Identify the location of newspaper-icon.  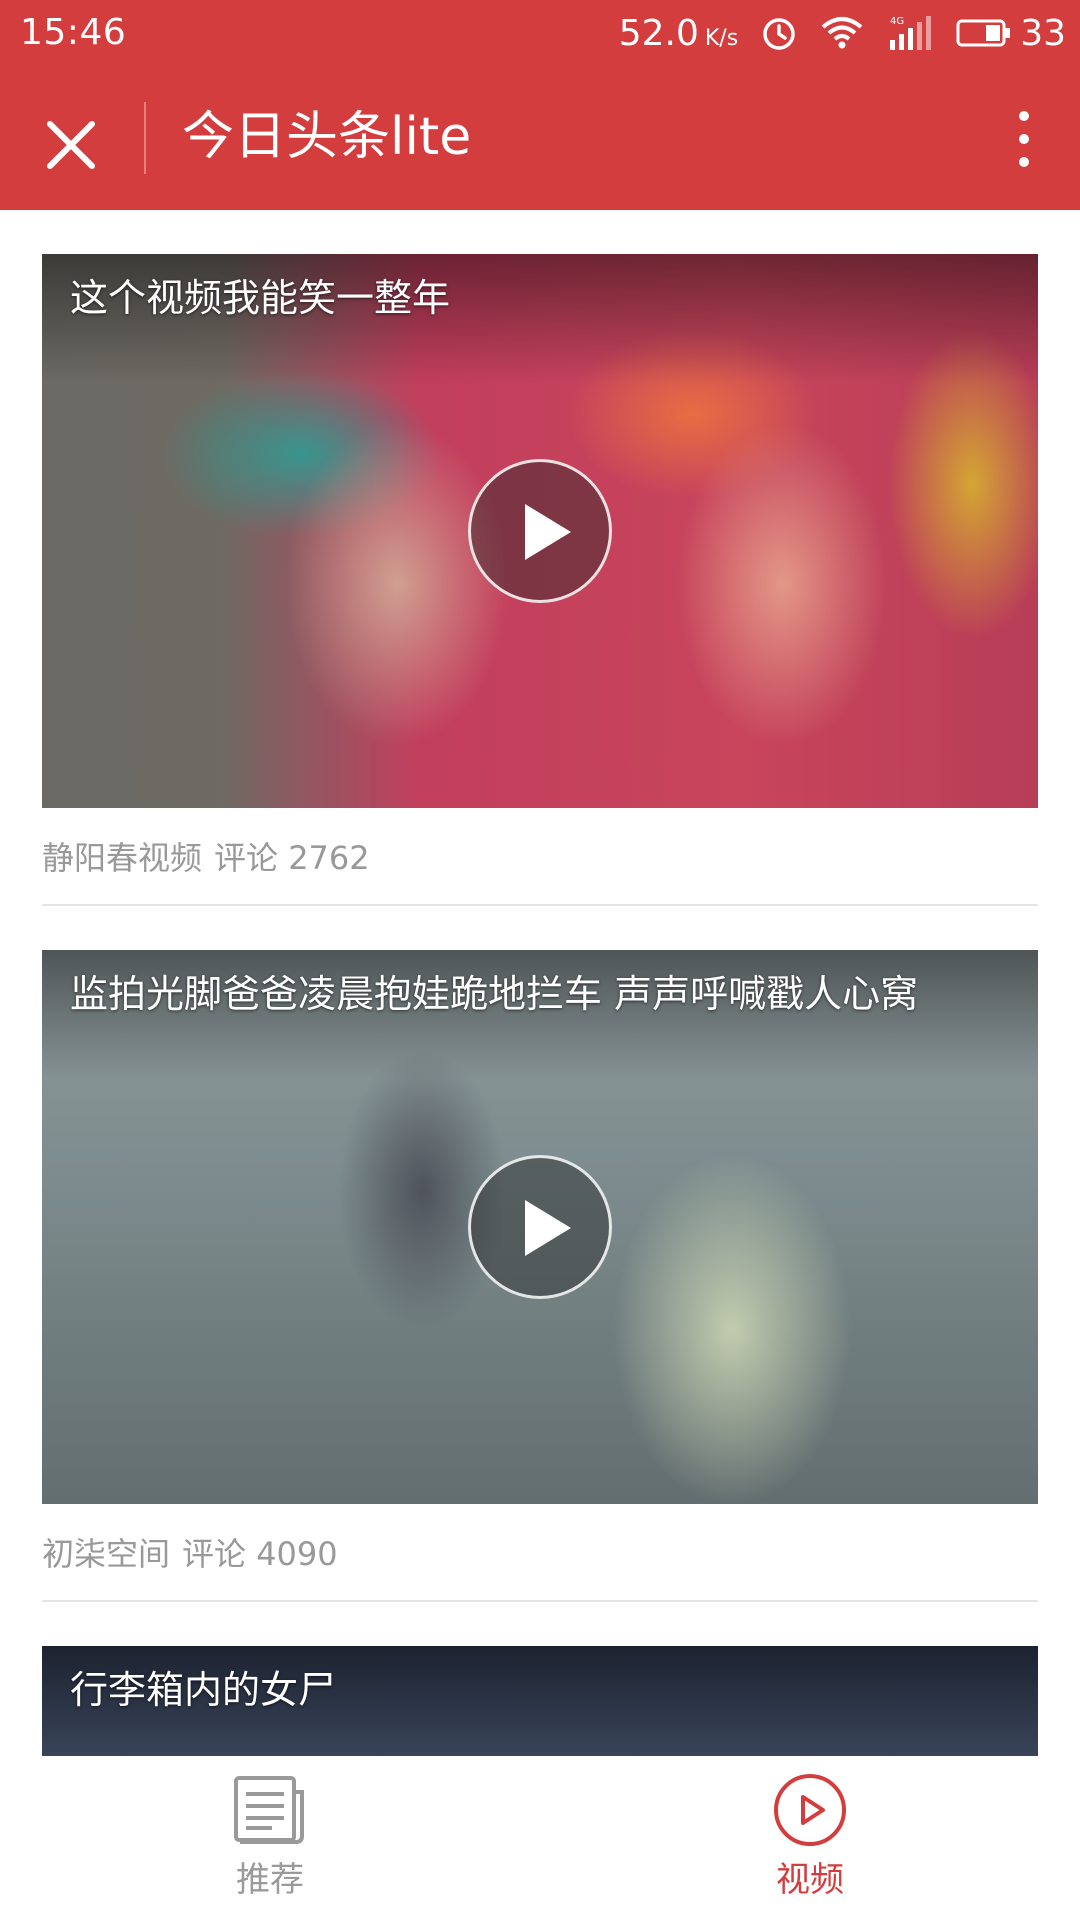
(270, 1810).